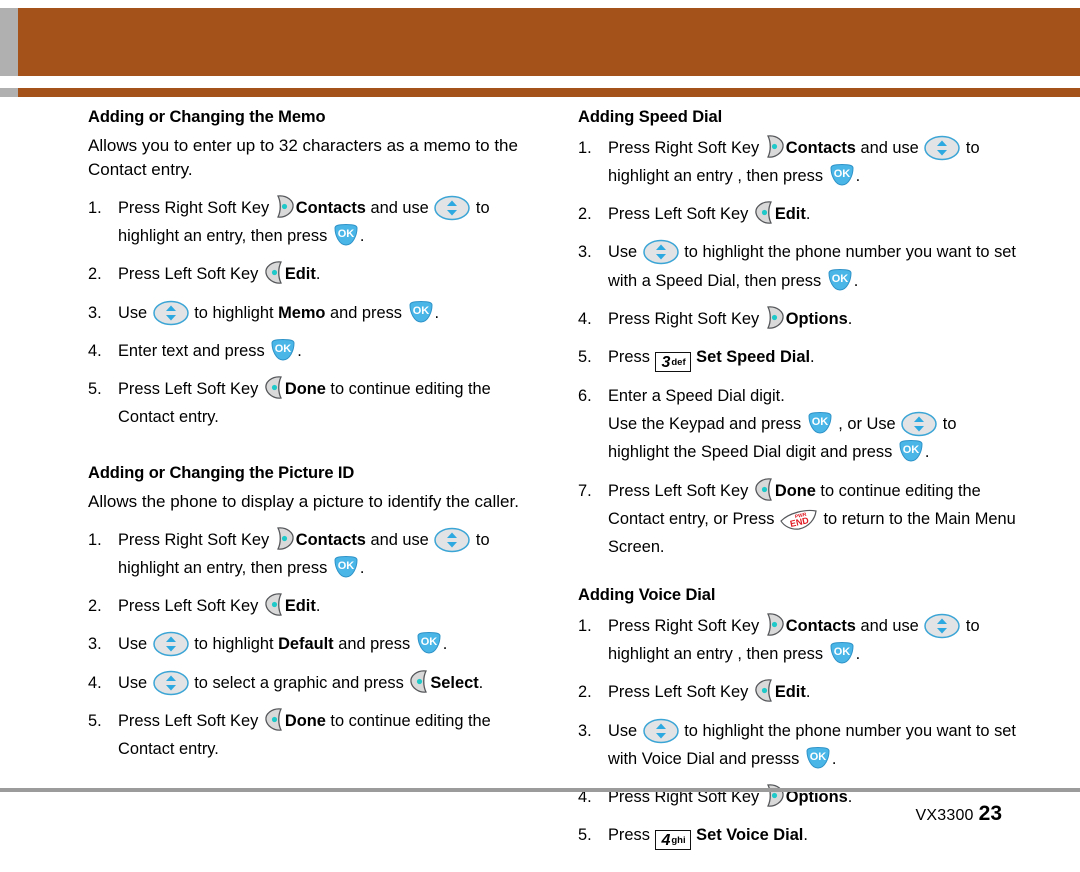 This screenshot has width=1080, height=872. Describe the element at coordinates (549, 92) in the screenshot. I see `header-rule-orange` at that location.